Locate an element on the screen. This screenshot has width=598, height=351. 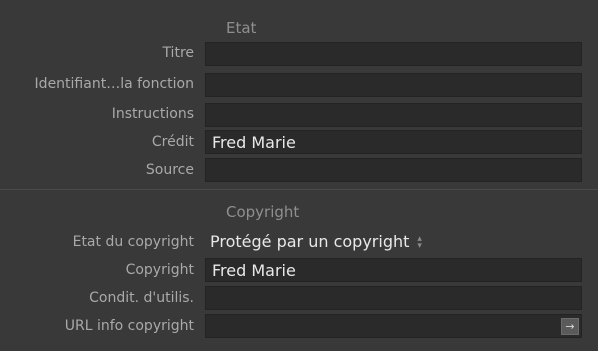
label-instructions: Instructions is located at coordinates (152, 114).